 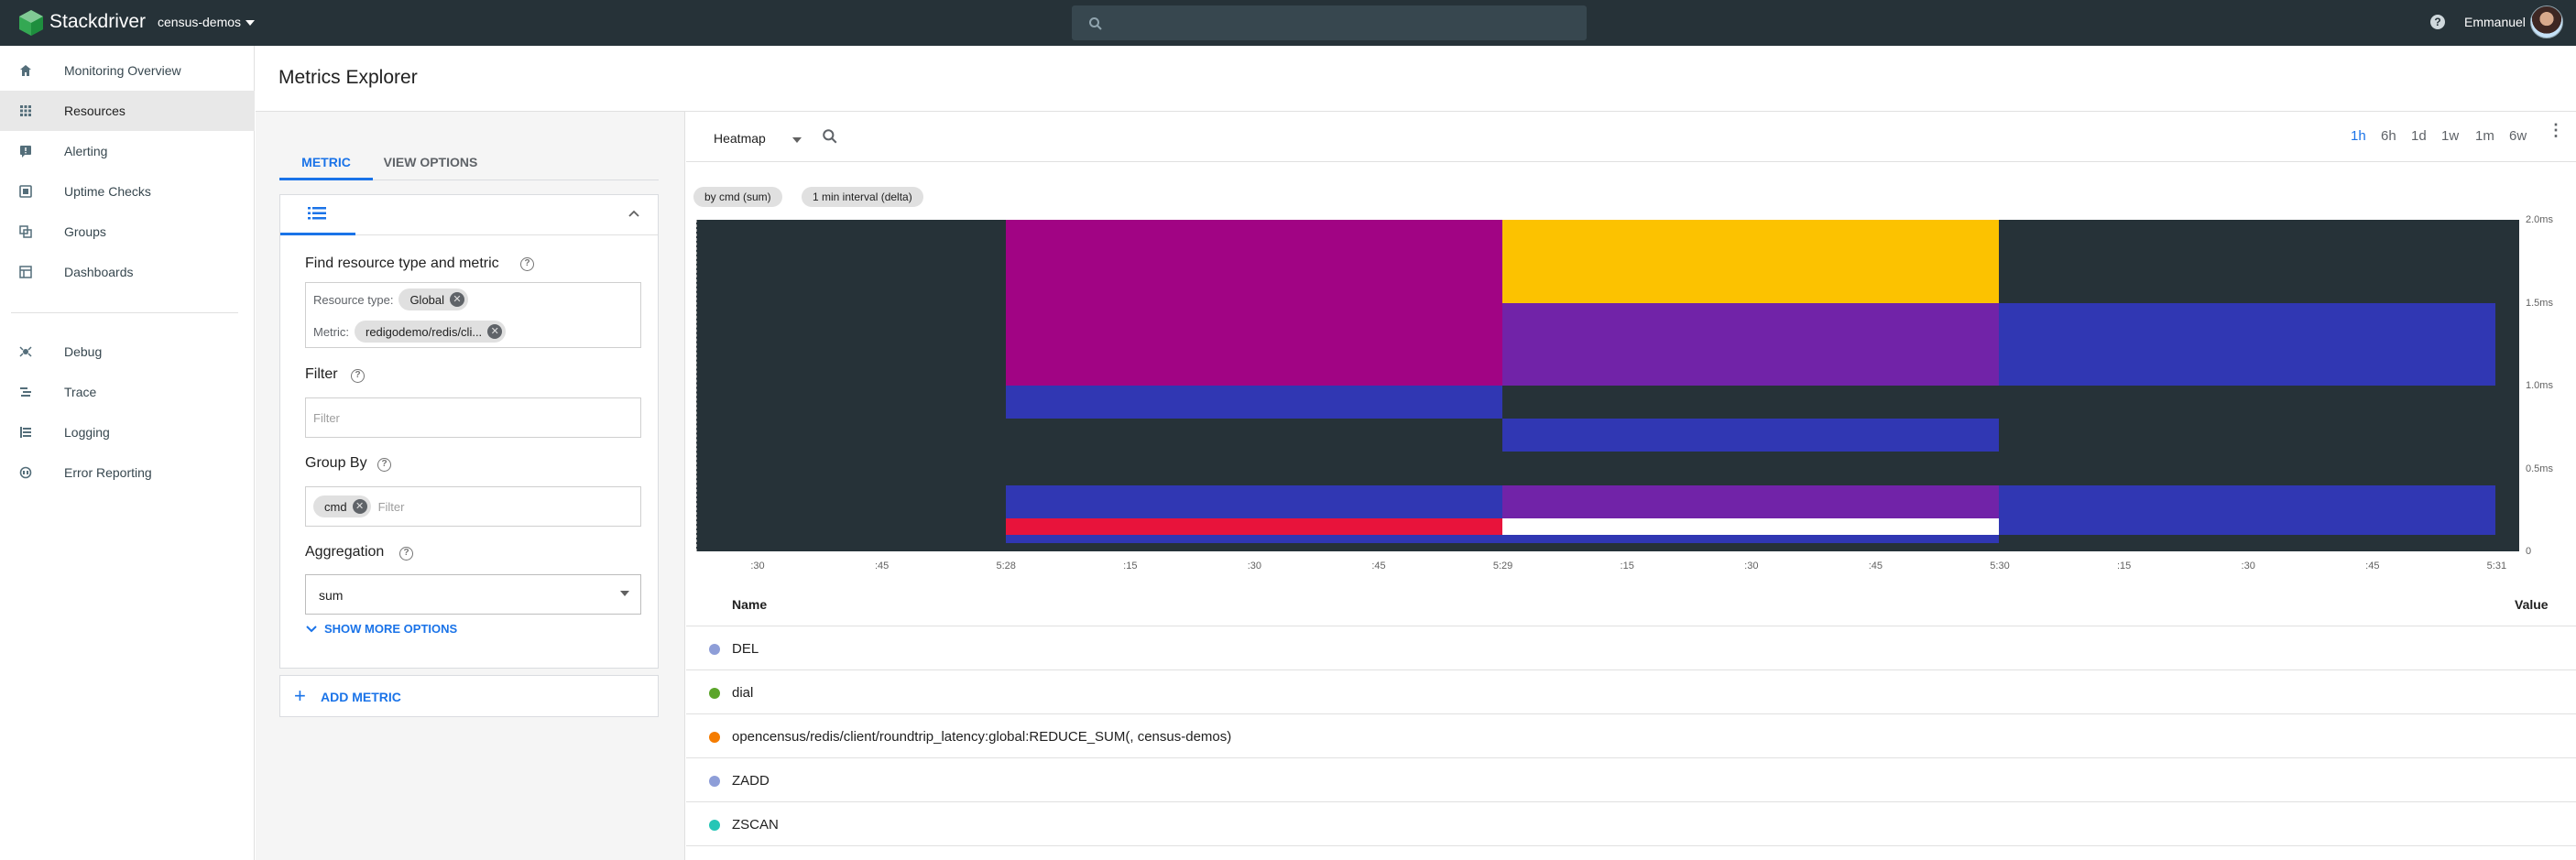 I want to click on series-name: ZADD, so click(x=751, y=781).